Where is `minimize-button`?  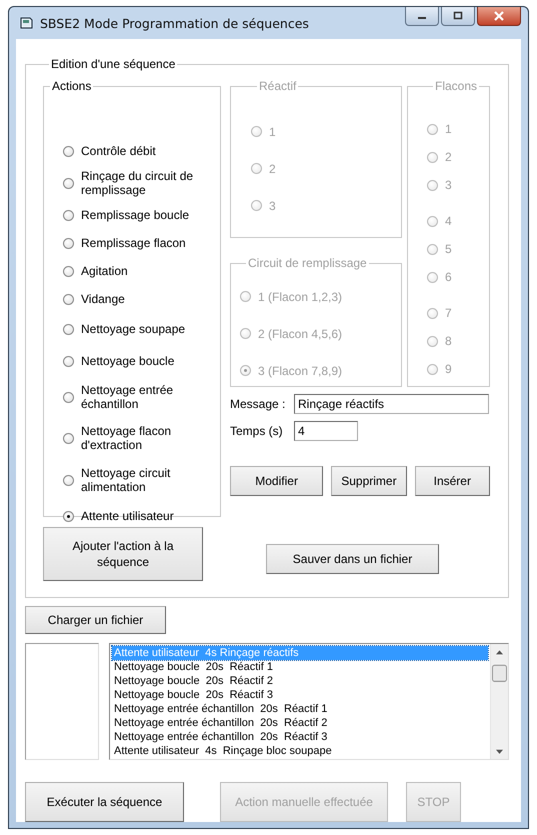
minimize-button is located at coordinates (422, 16).